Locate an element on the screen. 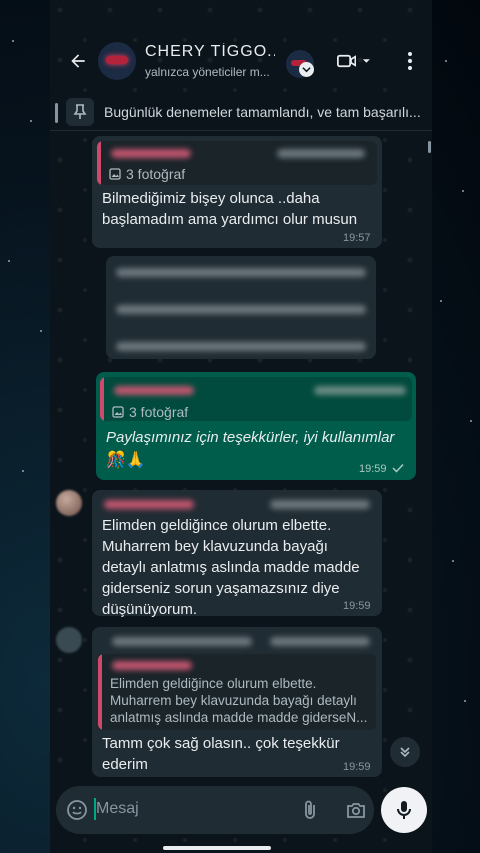 This screenshot has width=480, height=853. scroll-to-bottom-button is located at coordinates (405, 752).